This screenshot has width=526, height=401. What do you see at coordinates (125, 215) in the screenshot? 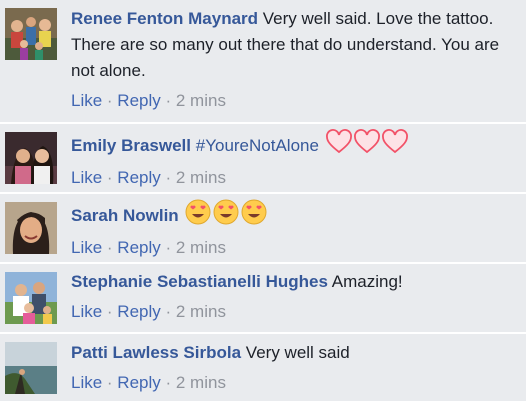
I see `comment-author: Sarah Nowlin` at bounding box center [125, 215].